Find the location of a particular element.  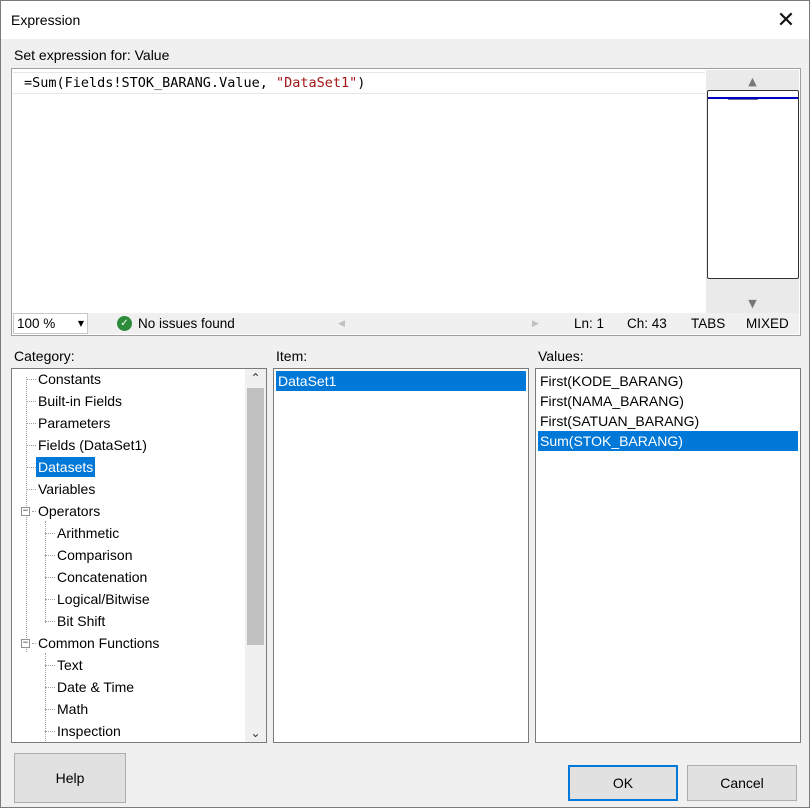

value-entry: First(NAMA_BARANG) is located at coordinates (668, 401).